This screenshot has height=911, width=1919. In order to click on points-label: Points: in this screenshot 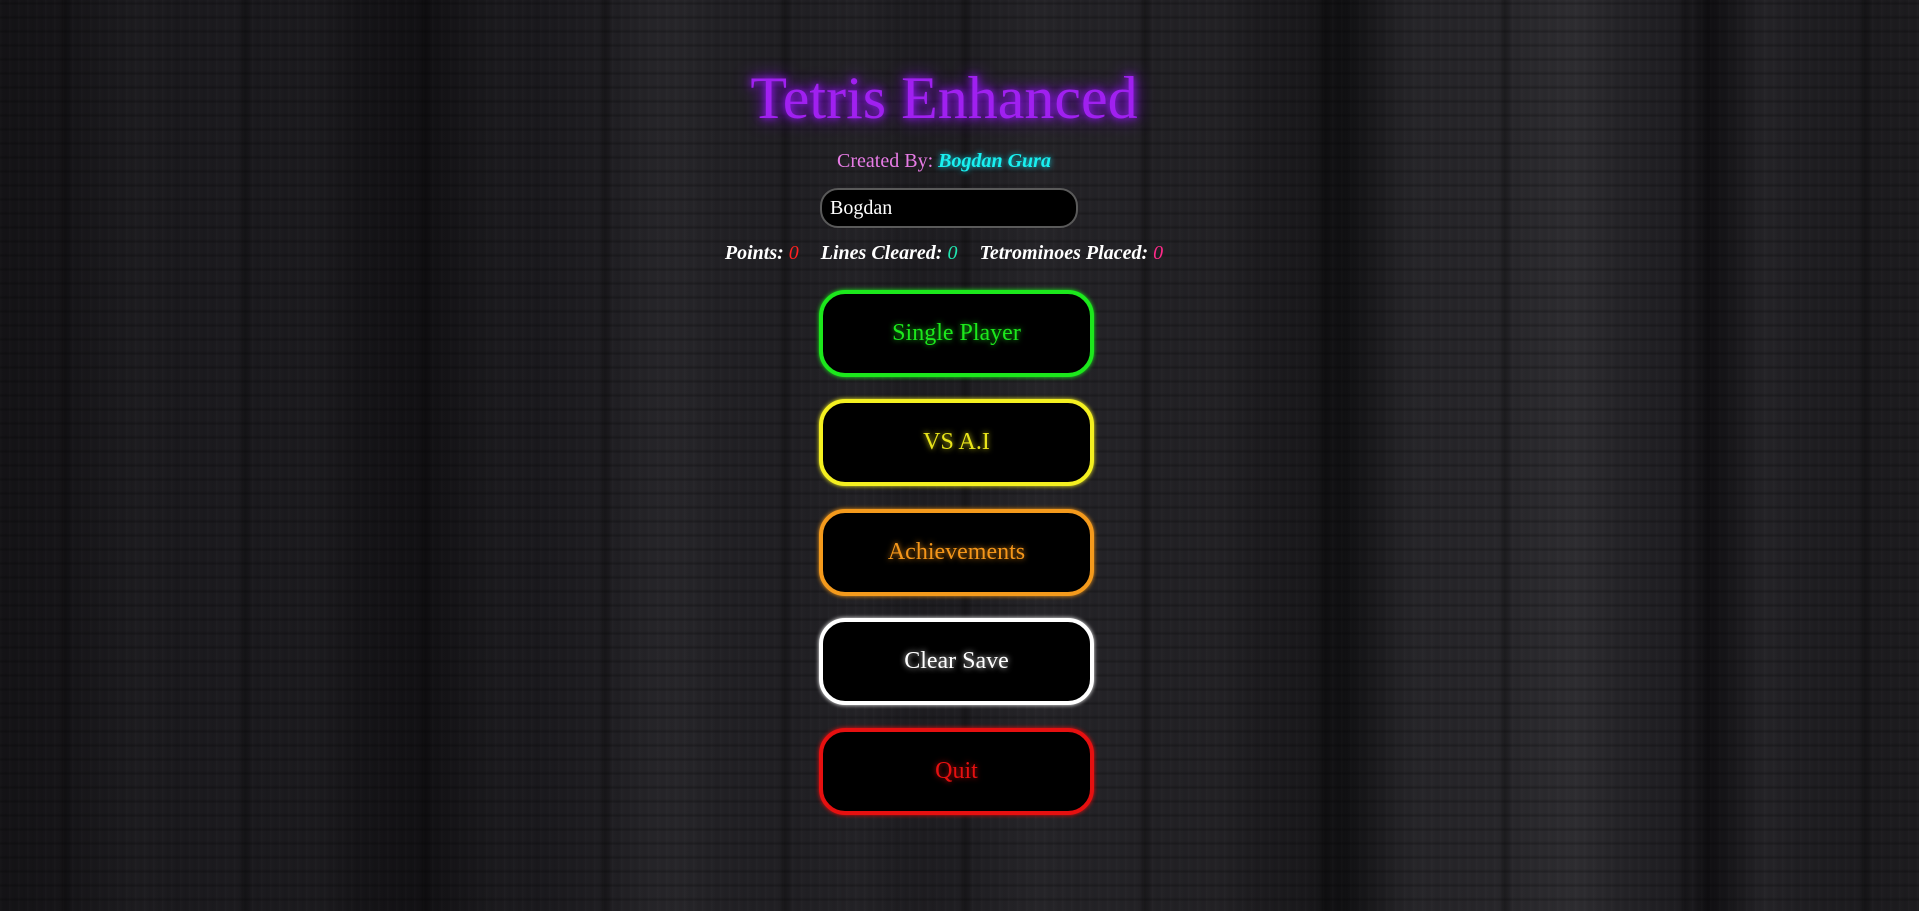, I will do `click(754, 253)`.